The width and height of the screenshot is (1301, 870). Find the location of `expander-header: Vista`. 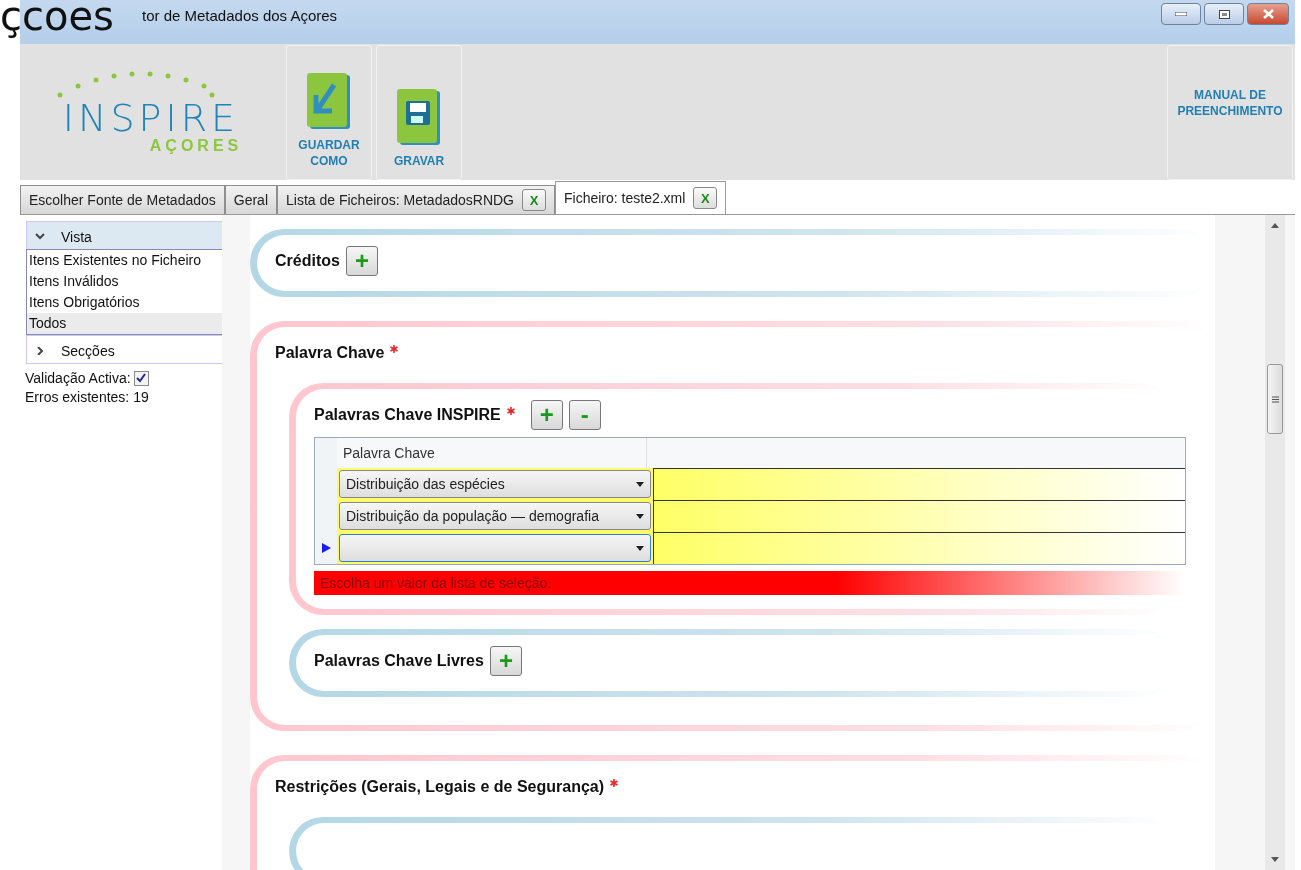

expander-header: Vista is located at coordinates (125, 235).